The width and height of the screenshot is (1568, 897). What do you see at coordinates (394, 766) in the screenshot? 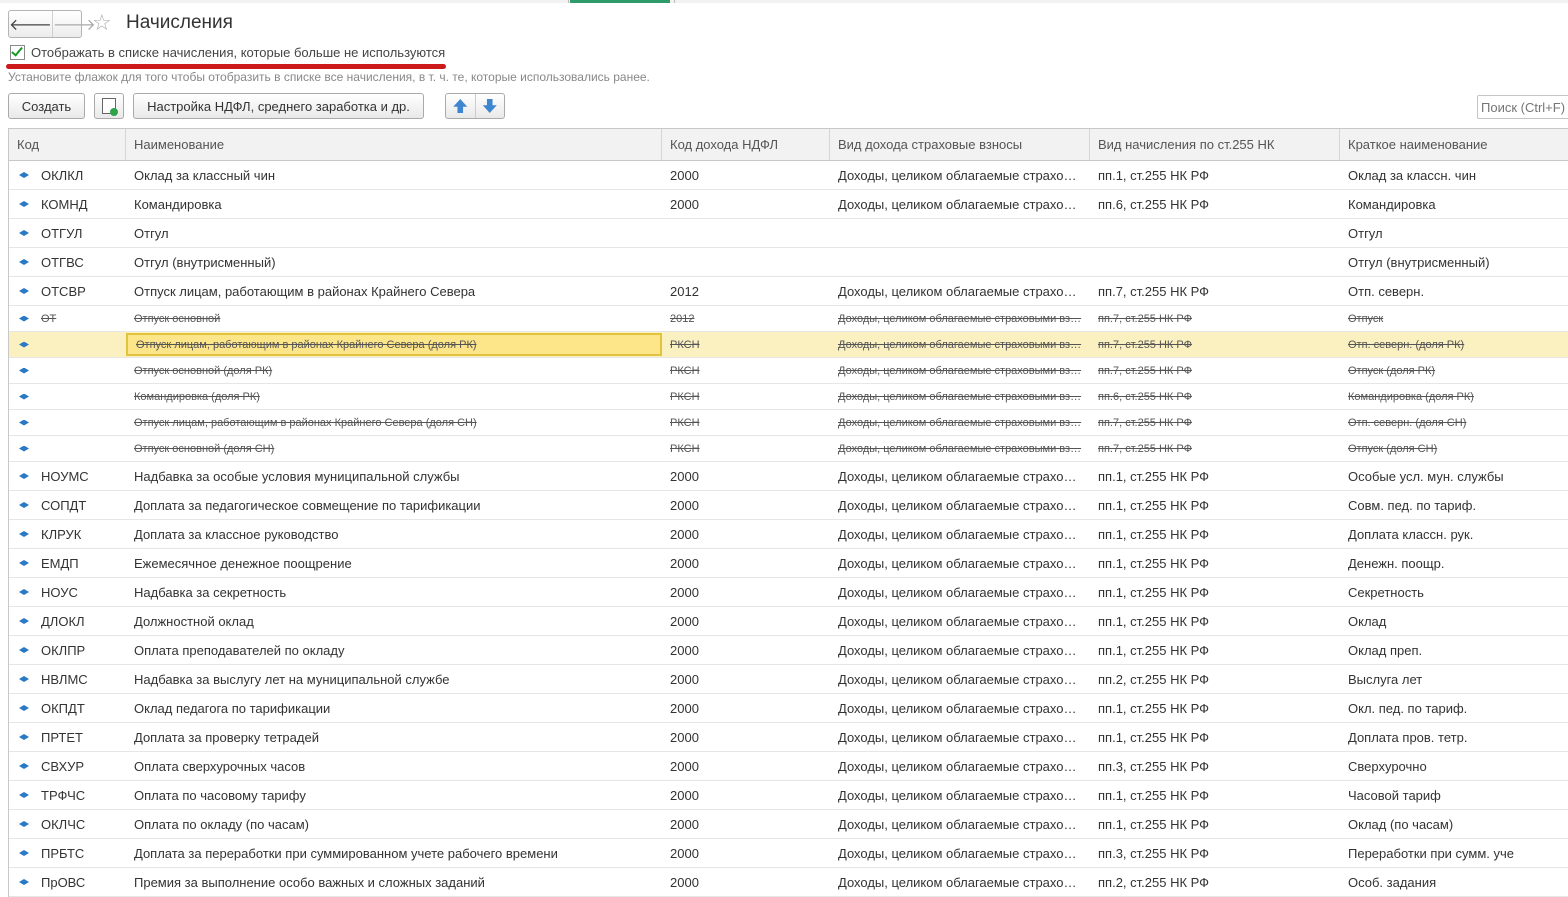
I see `cell-name: Оплата сверхурочных часов` at bounding box center [394, 766].